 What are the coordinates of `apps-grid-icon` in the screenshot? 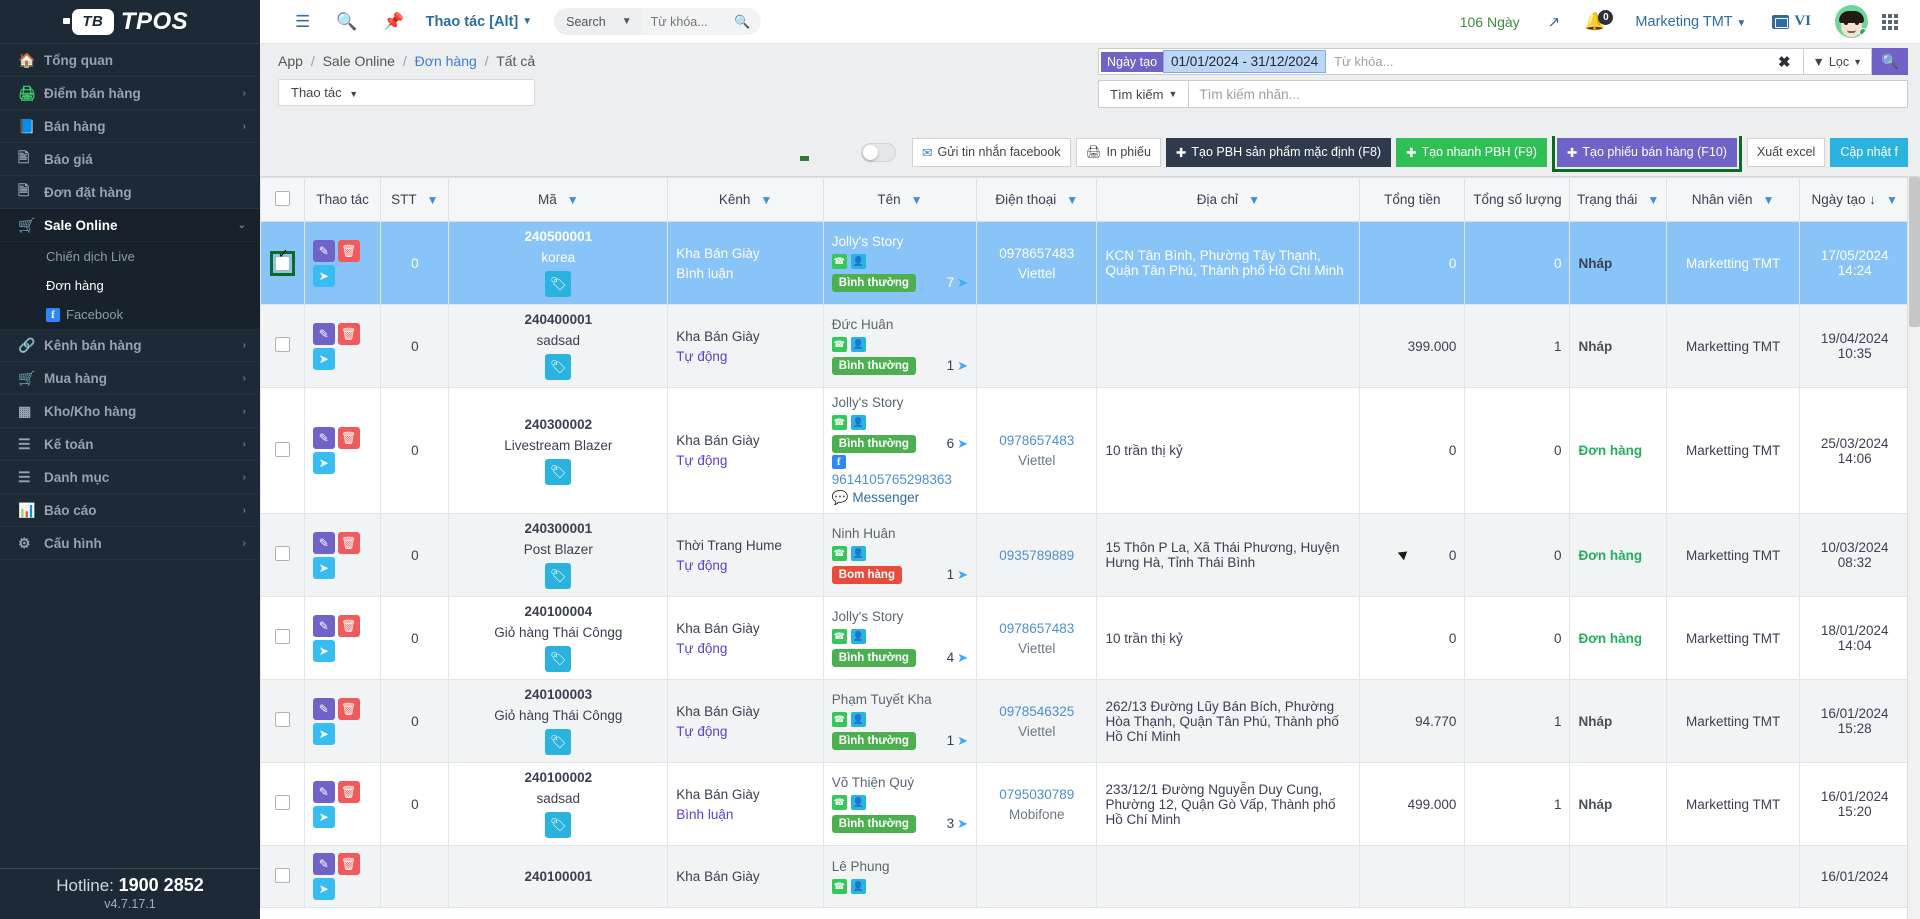 It's located at (1892, 21).